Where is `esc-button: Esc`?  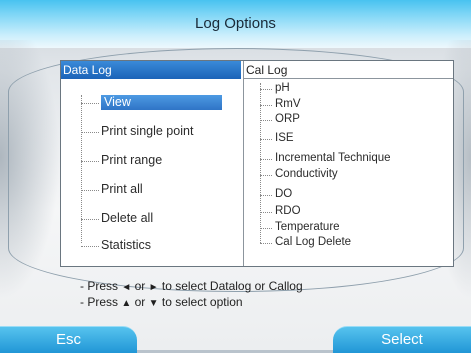 esc-button: Esc is located at coordinates (68, 339).